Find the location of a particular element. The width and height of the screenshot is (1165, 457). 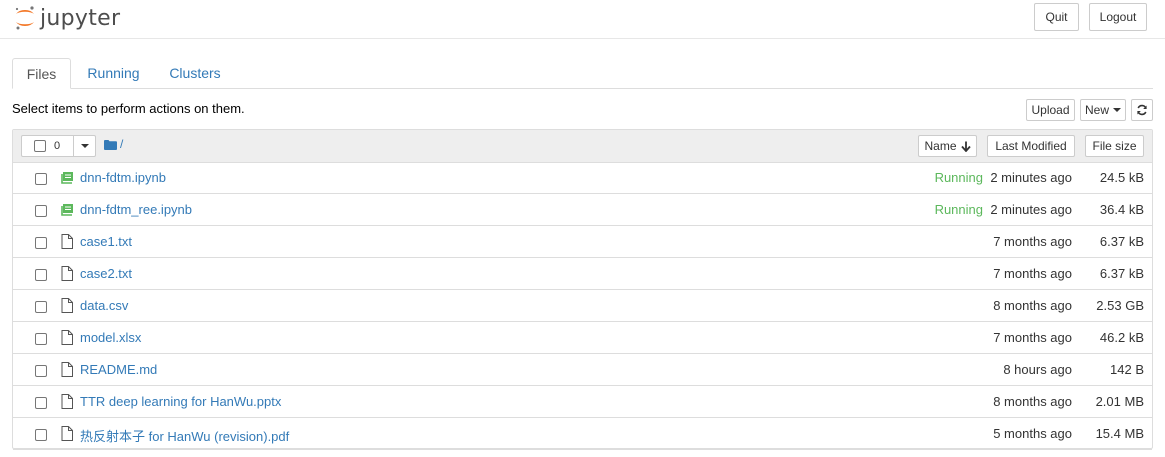

file-size: 24.5 kB is located at coordinates (1121, 177).